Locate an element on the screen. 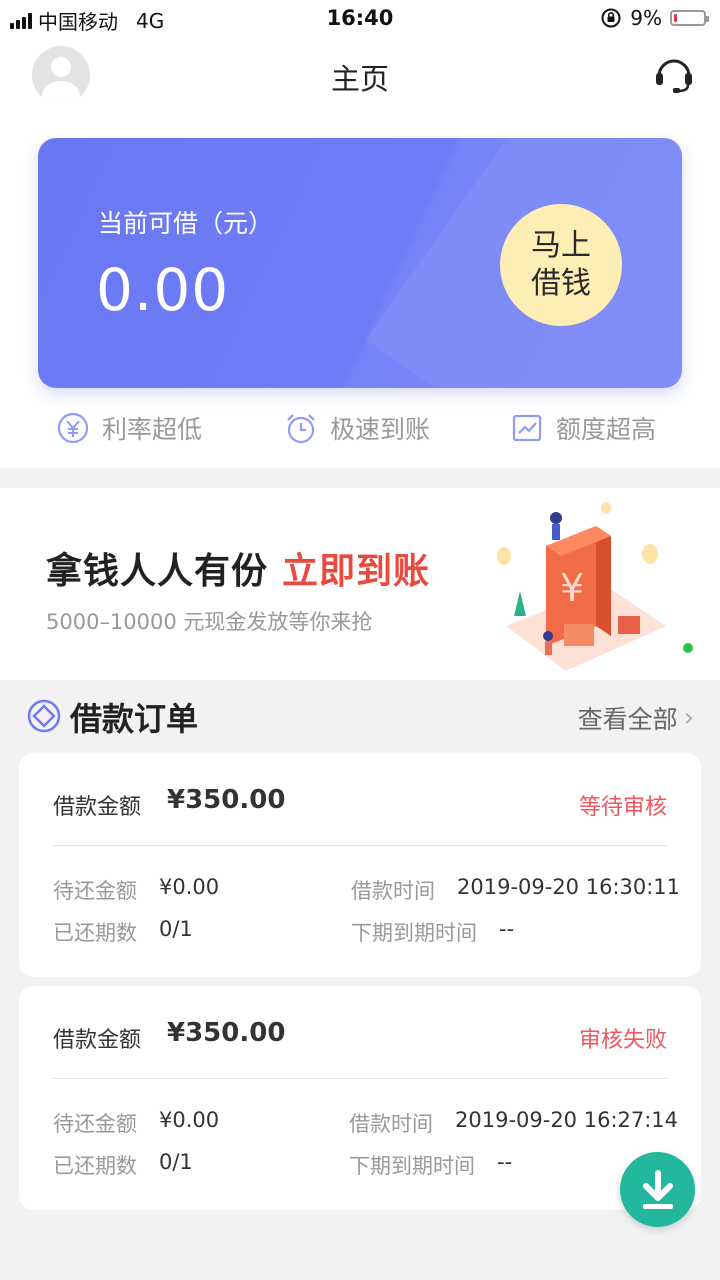  status-bar: 中国移动 4G 16:40 9% is located at coordinates (360, 18).